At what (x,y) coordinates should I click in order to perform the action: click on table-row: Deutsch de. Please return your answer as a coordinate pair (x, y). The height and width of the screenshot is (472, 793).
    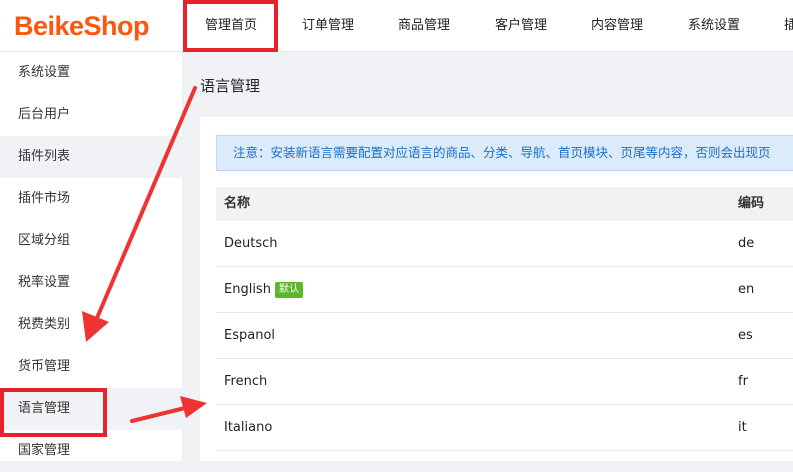
    Looking at the image, I should click on (504, 244).